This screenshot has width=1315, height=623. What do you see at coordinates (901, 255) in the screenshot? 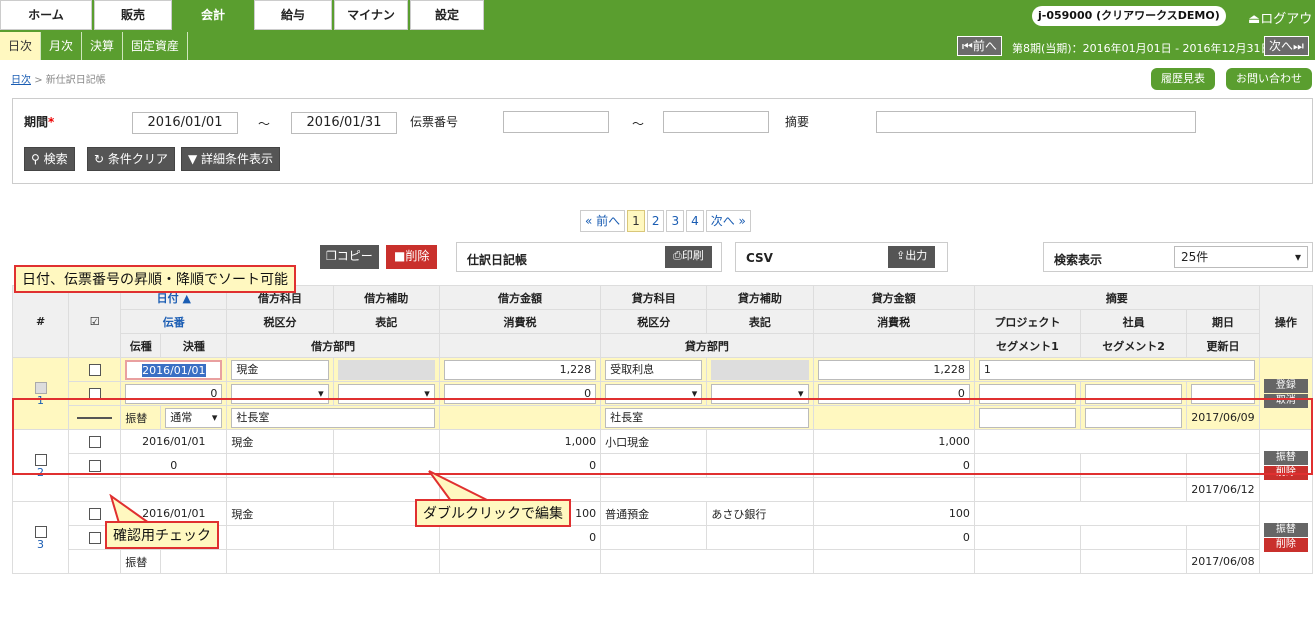
I see `upload-icon: ⇪` at bounding box center [901, 255].